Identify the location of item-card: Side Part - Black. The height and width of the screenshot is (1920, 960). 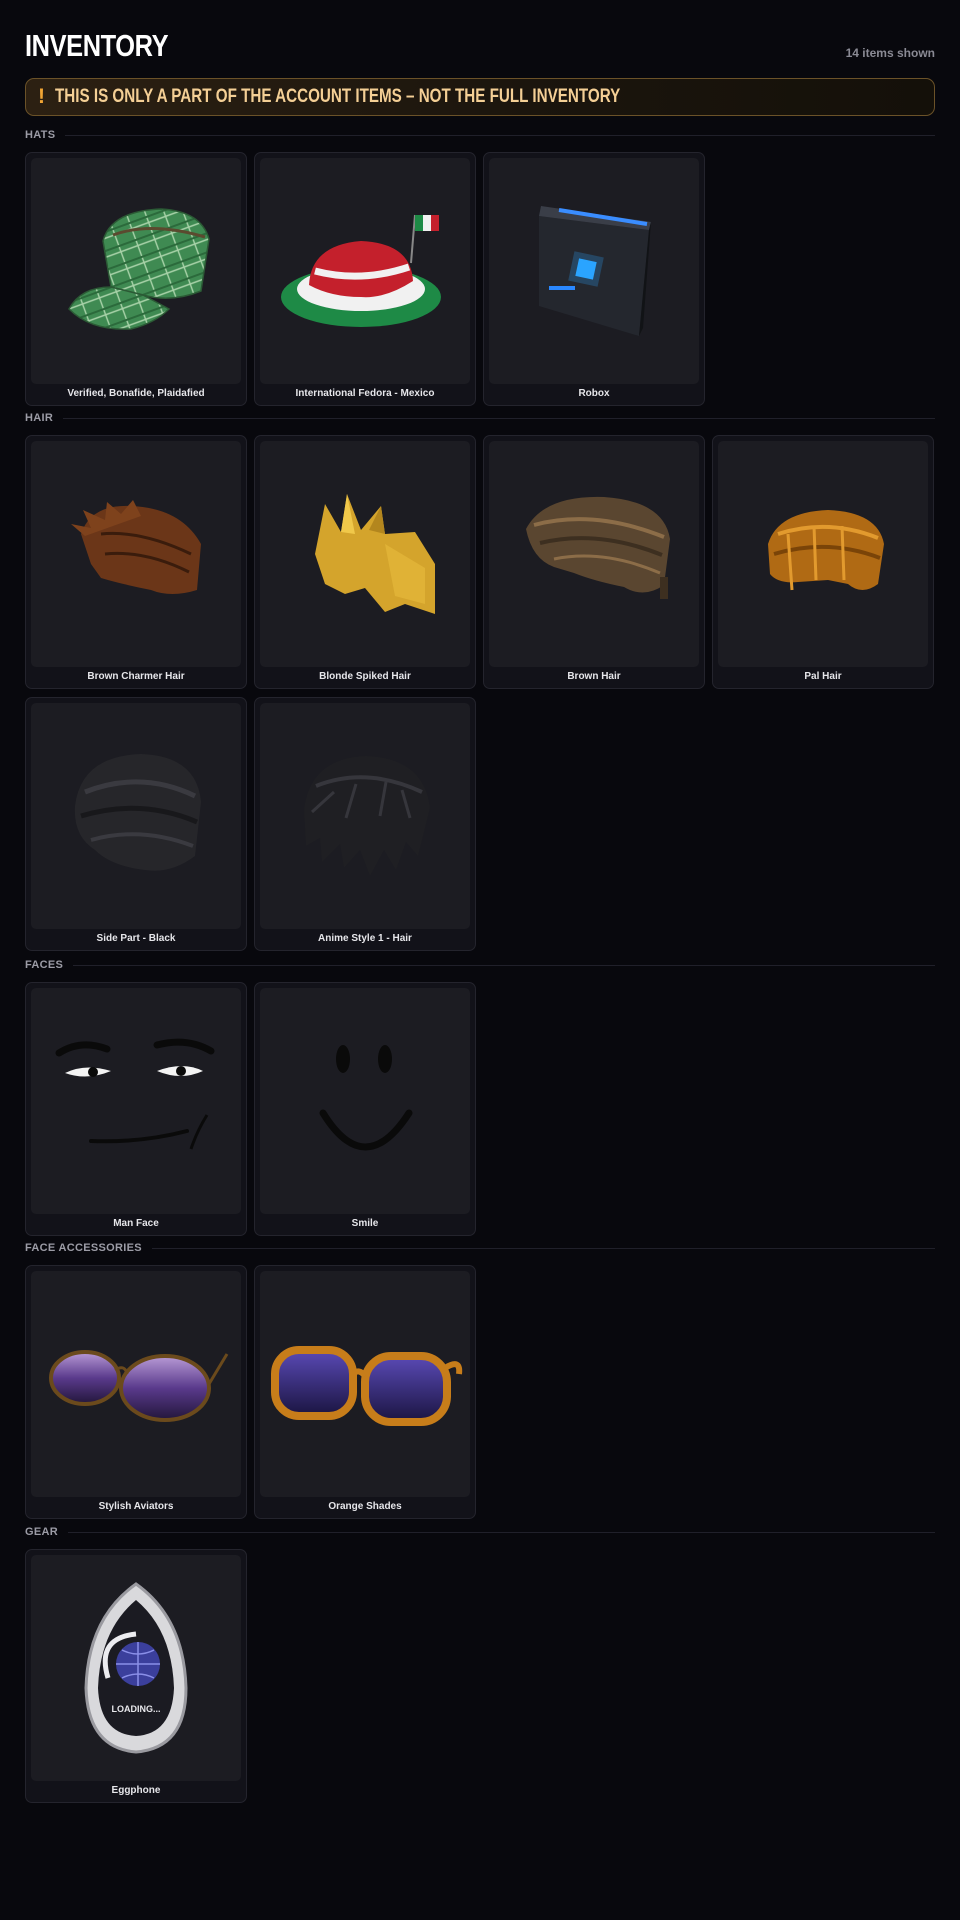
(136, 824).